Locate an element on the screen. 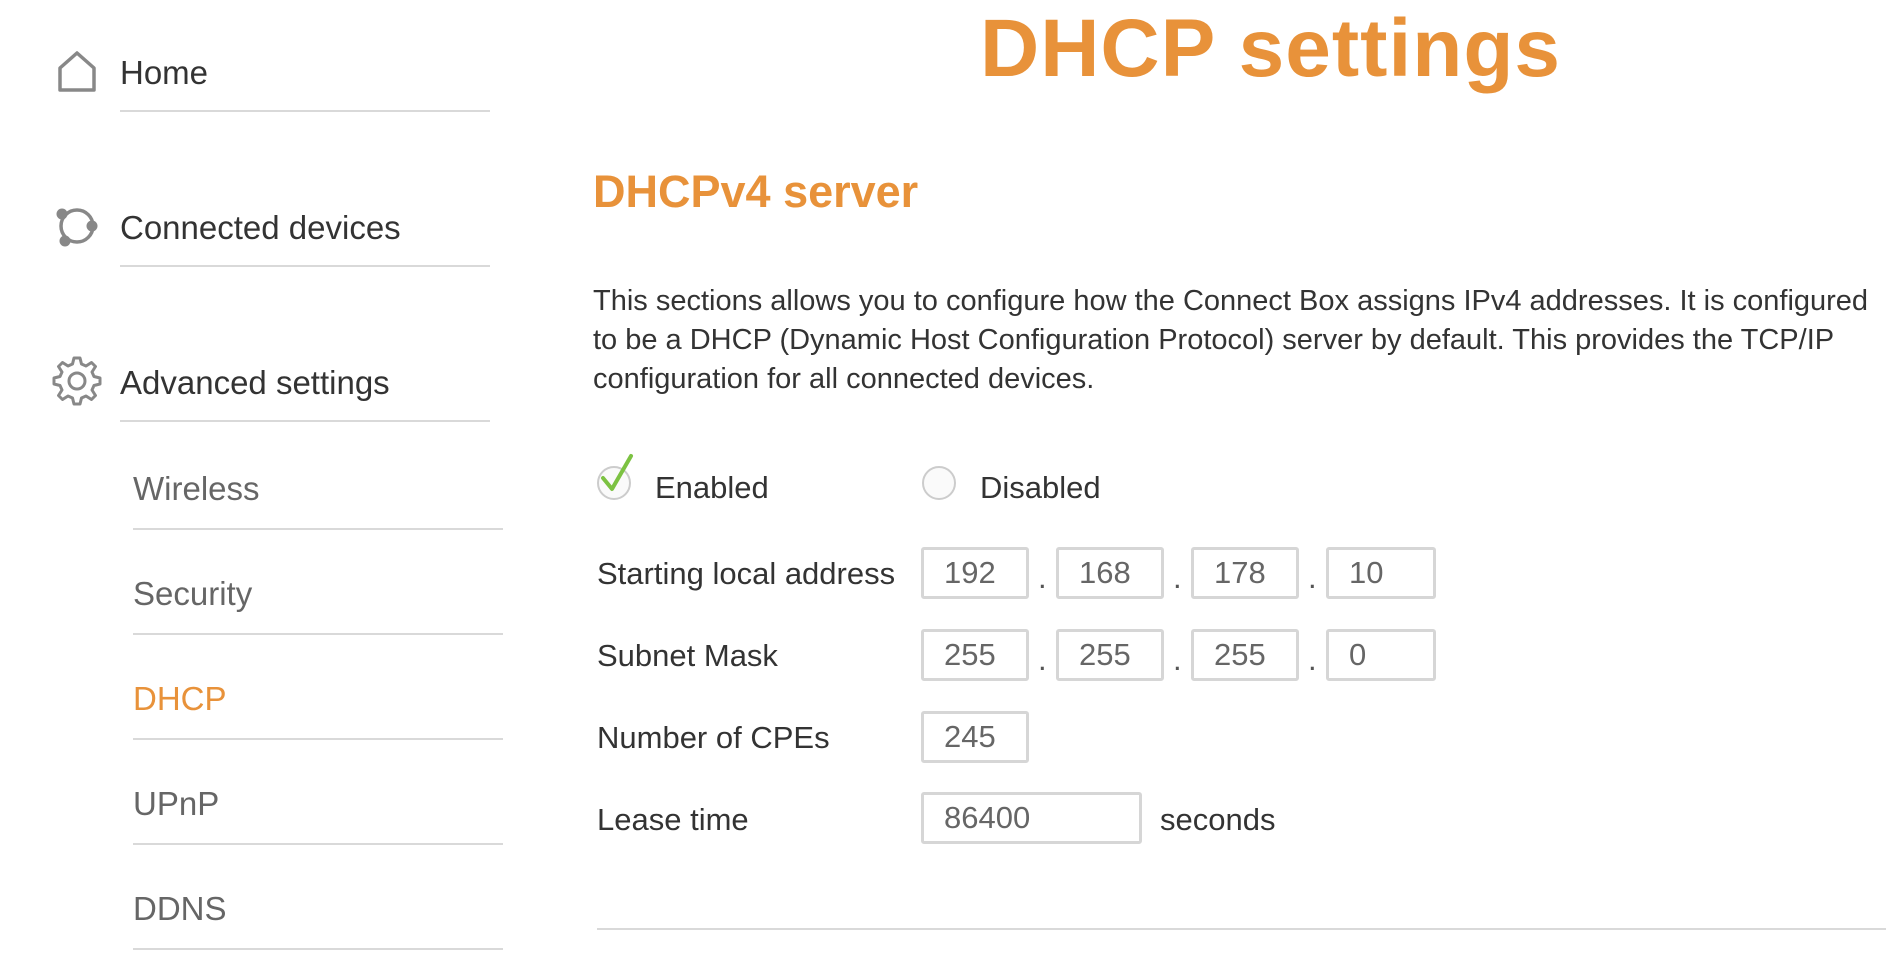  sidebar-item-label: DDNS is located at coordinates (180, 908).